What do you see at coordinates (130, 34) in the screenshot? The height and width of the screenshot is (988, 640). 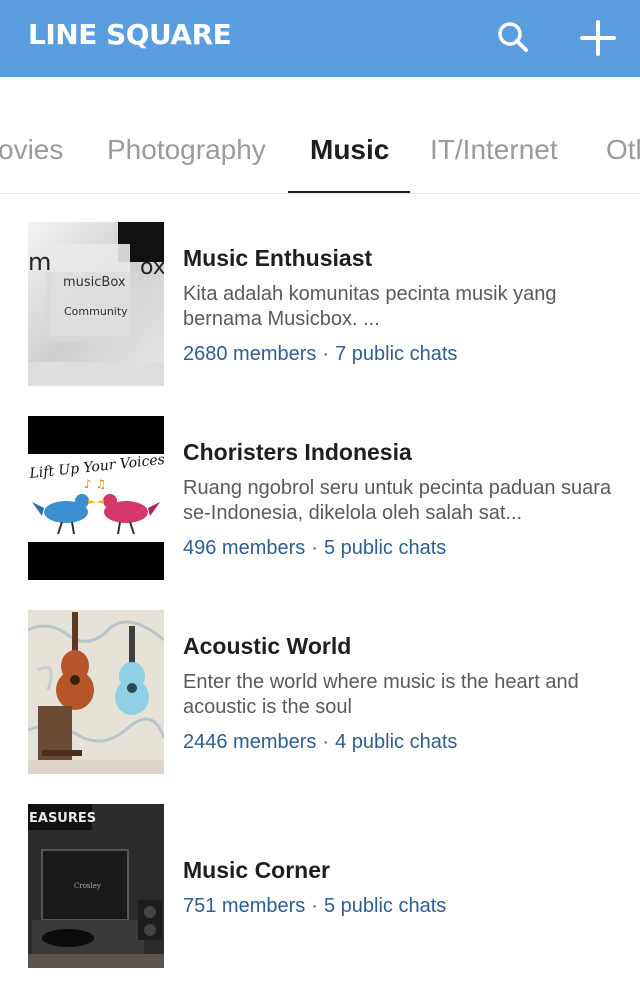 I see `app-title: LINE SQUARE` at bounding box center [130, 34].